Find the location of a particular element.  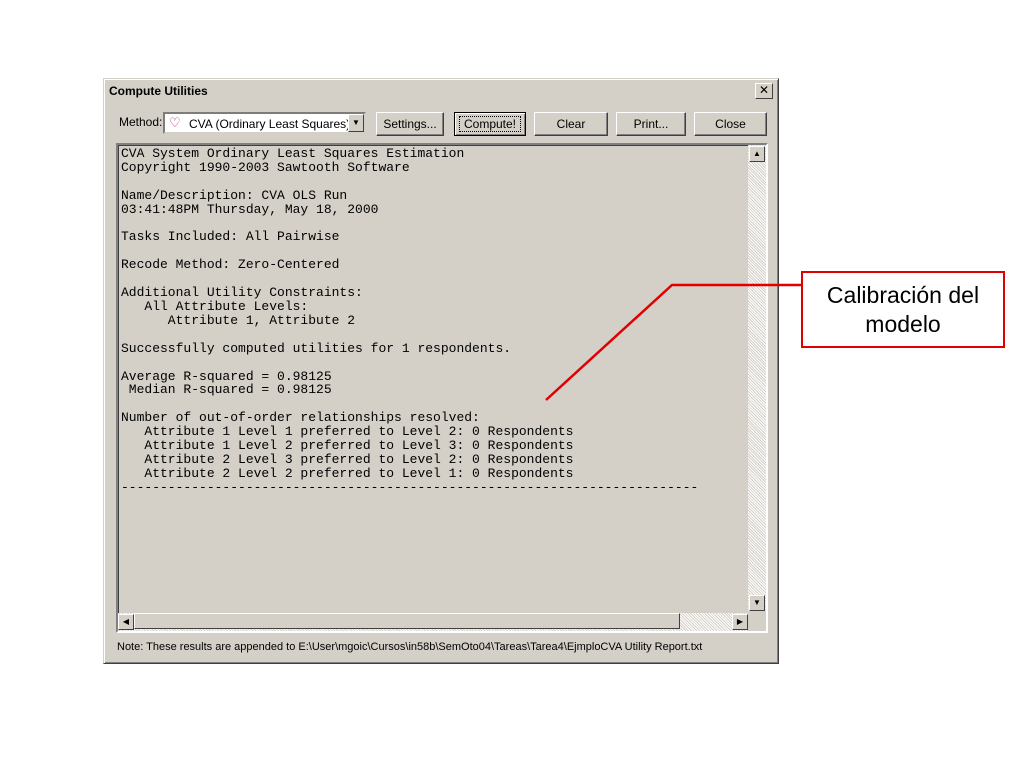

callout-leader-line is located at coordinates (673, 342).